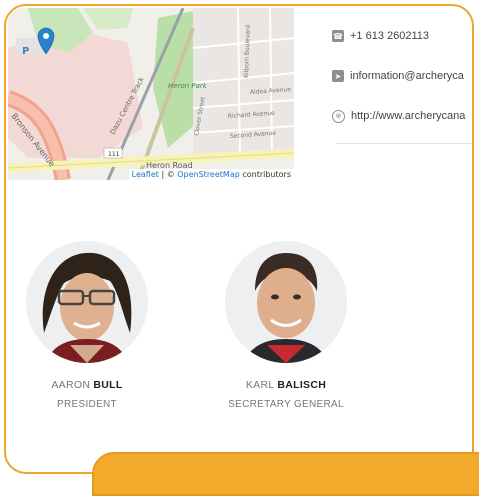 The image size is (479, 496). Describe the element at coordinates (286, 404) in the screenshot. I see `person-role: SECRETARY GENERAL` at that location.